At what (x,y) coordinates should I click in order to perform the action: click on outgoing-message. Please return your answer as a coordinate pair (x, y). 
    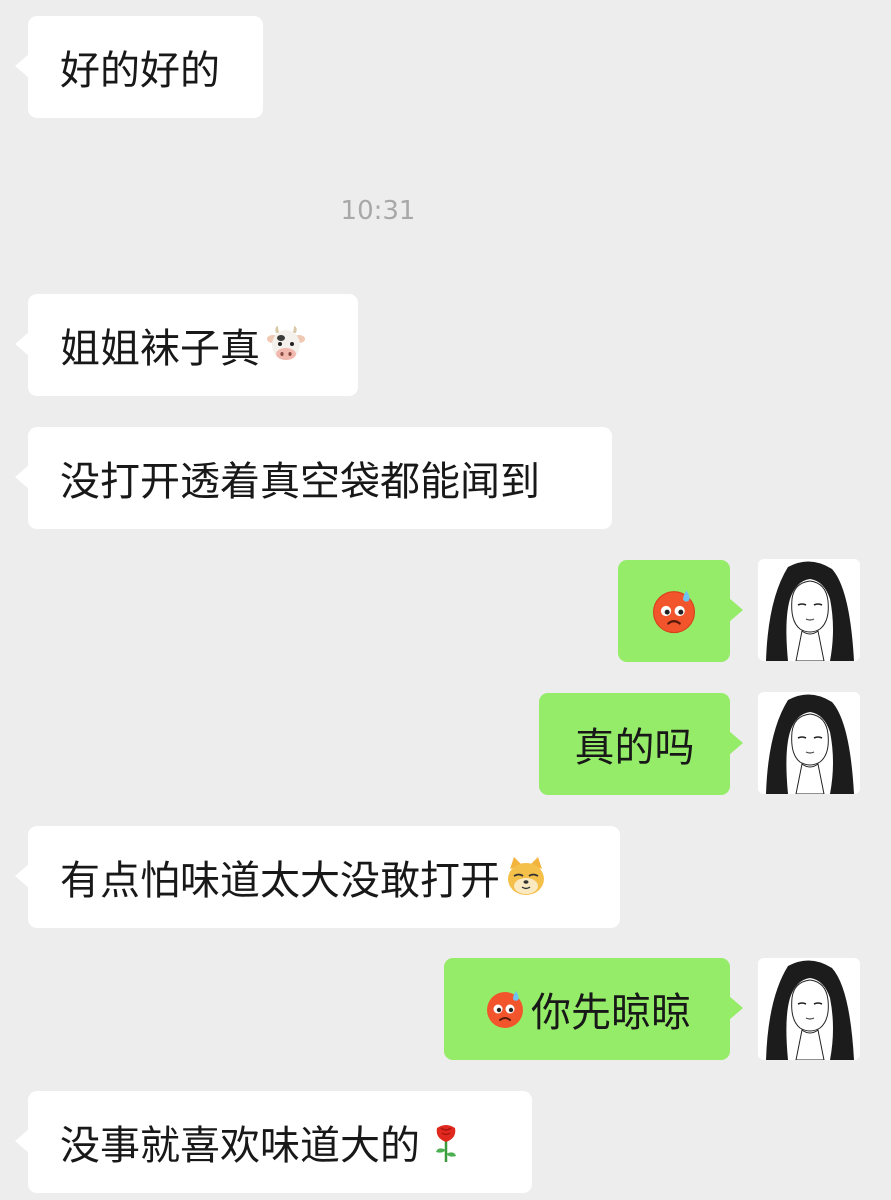
    Looking at the image, I should click on (680, 611).